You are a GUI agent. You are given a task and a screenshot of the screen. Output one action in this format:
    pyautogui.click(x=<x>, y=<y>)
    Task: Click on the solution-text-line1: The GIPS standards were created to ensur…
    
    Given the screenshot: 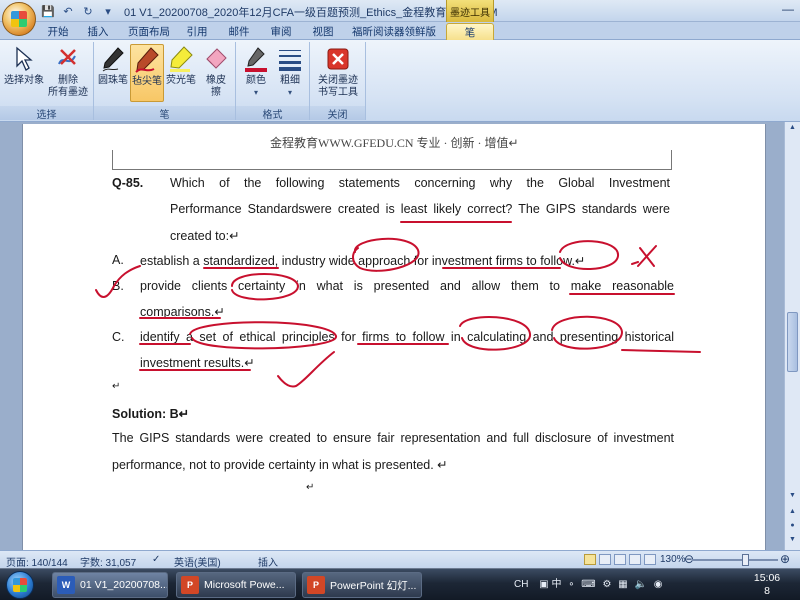 What is the action you would take?
    pyautogui.click(x=393, y=438)
    